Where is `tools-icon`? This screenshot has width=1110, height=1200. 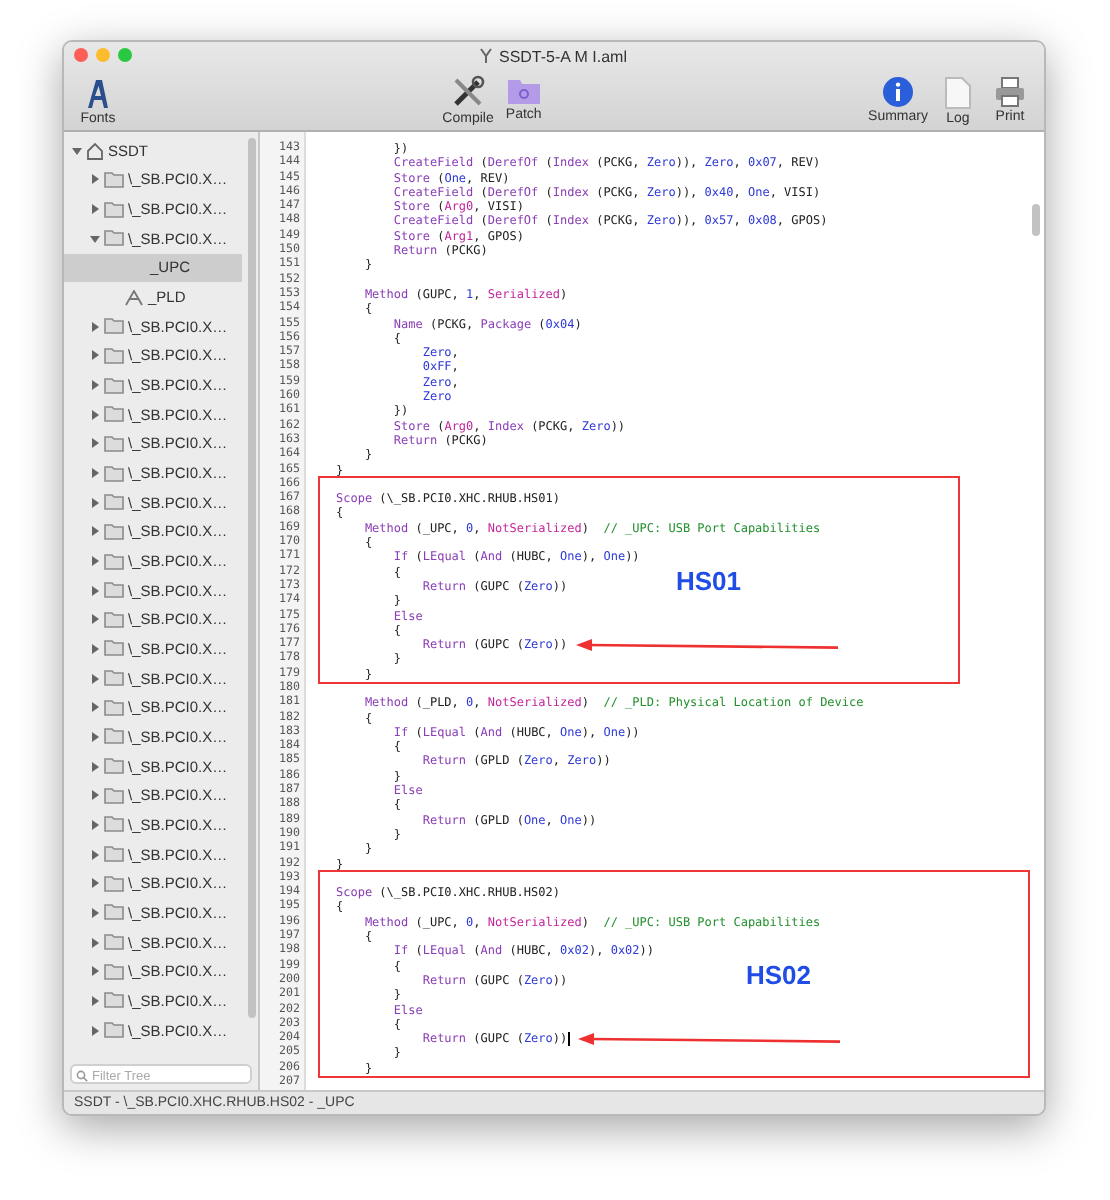
tools-icon is located at coordinates (468, 92).